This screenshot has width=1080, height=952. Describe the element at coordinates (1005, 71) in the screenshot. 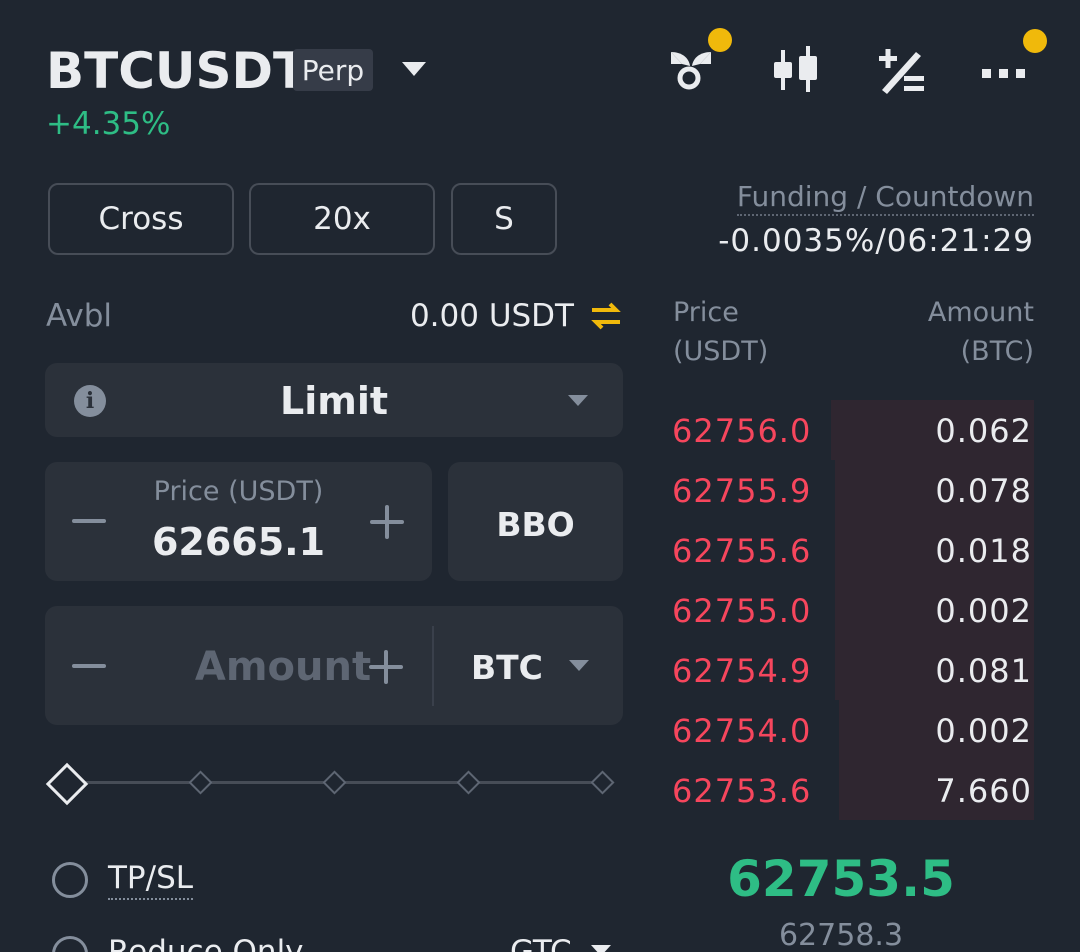

I see `more-icon` at that location.